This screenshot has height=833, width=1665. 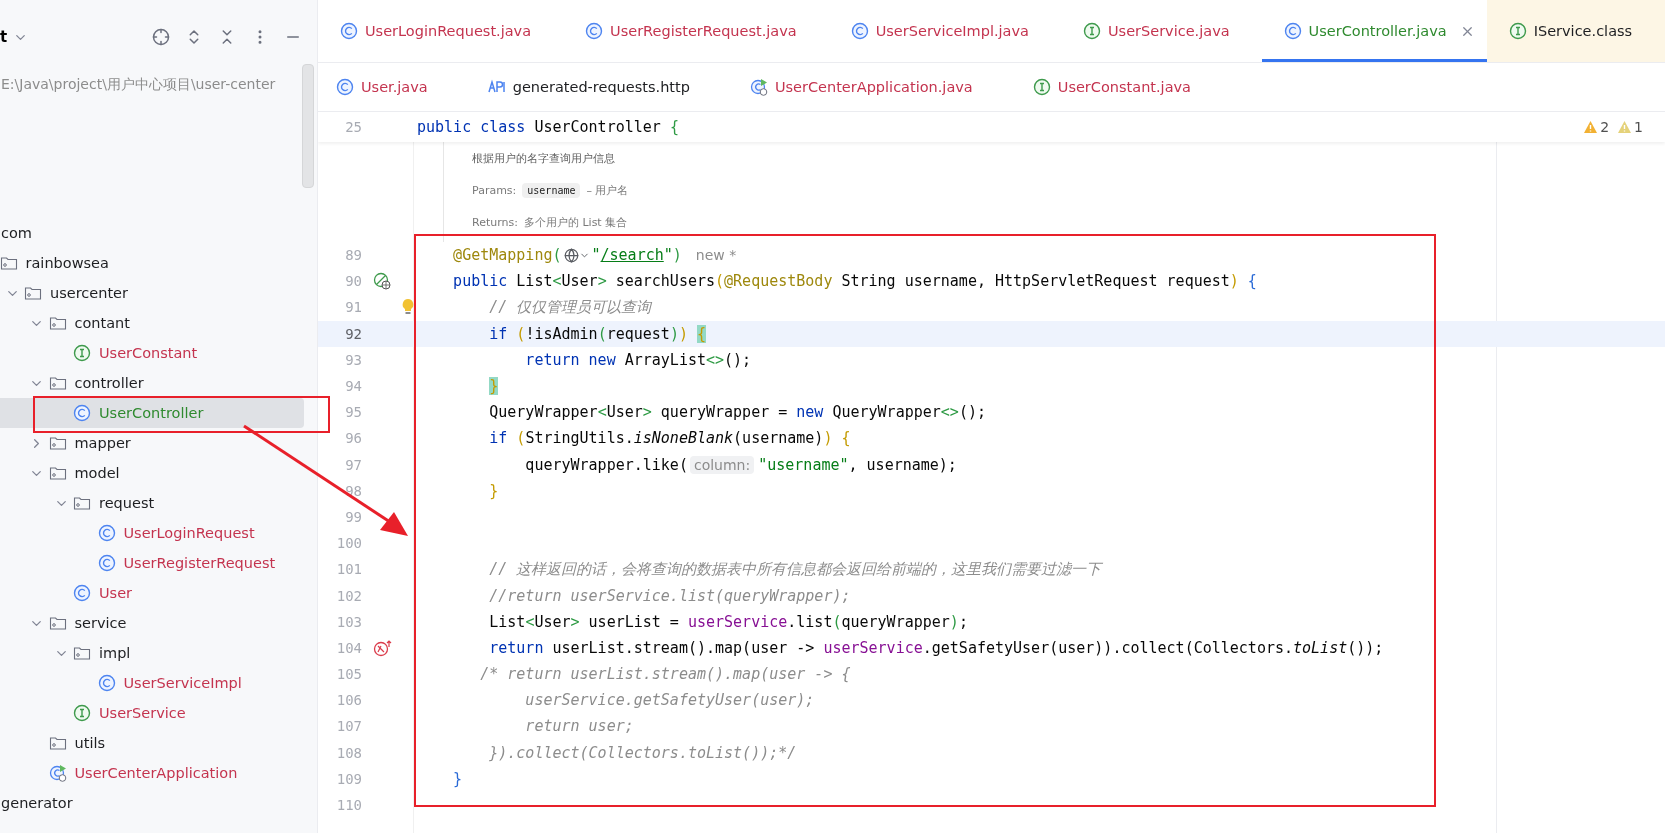 What do you see at coordinates (665, 674) in the screenshot?
I see `code-text: /* return userList.stream().map(user -> {` at bounding box center [665, 674].